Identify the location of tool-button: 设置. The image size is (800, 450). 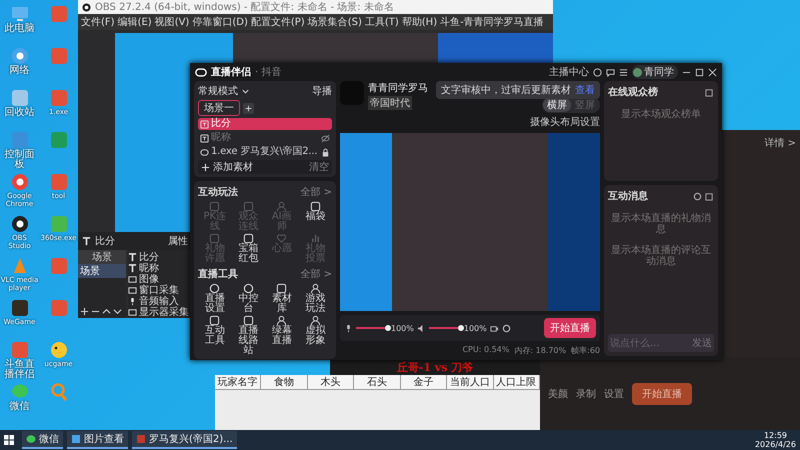
(614, 394).